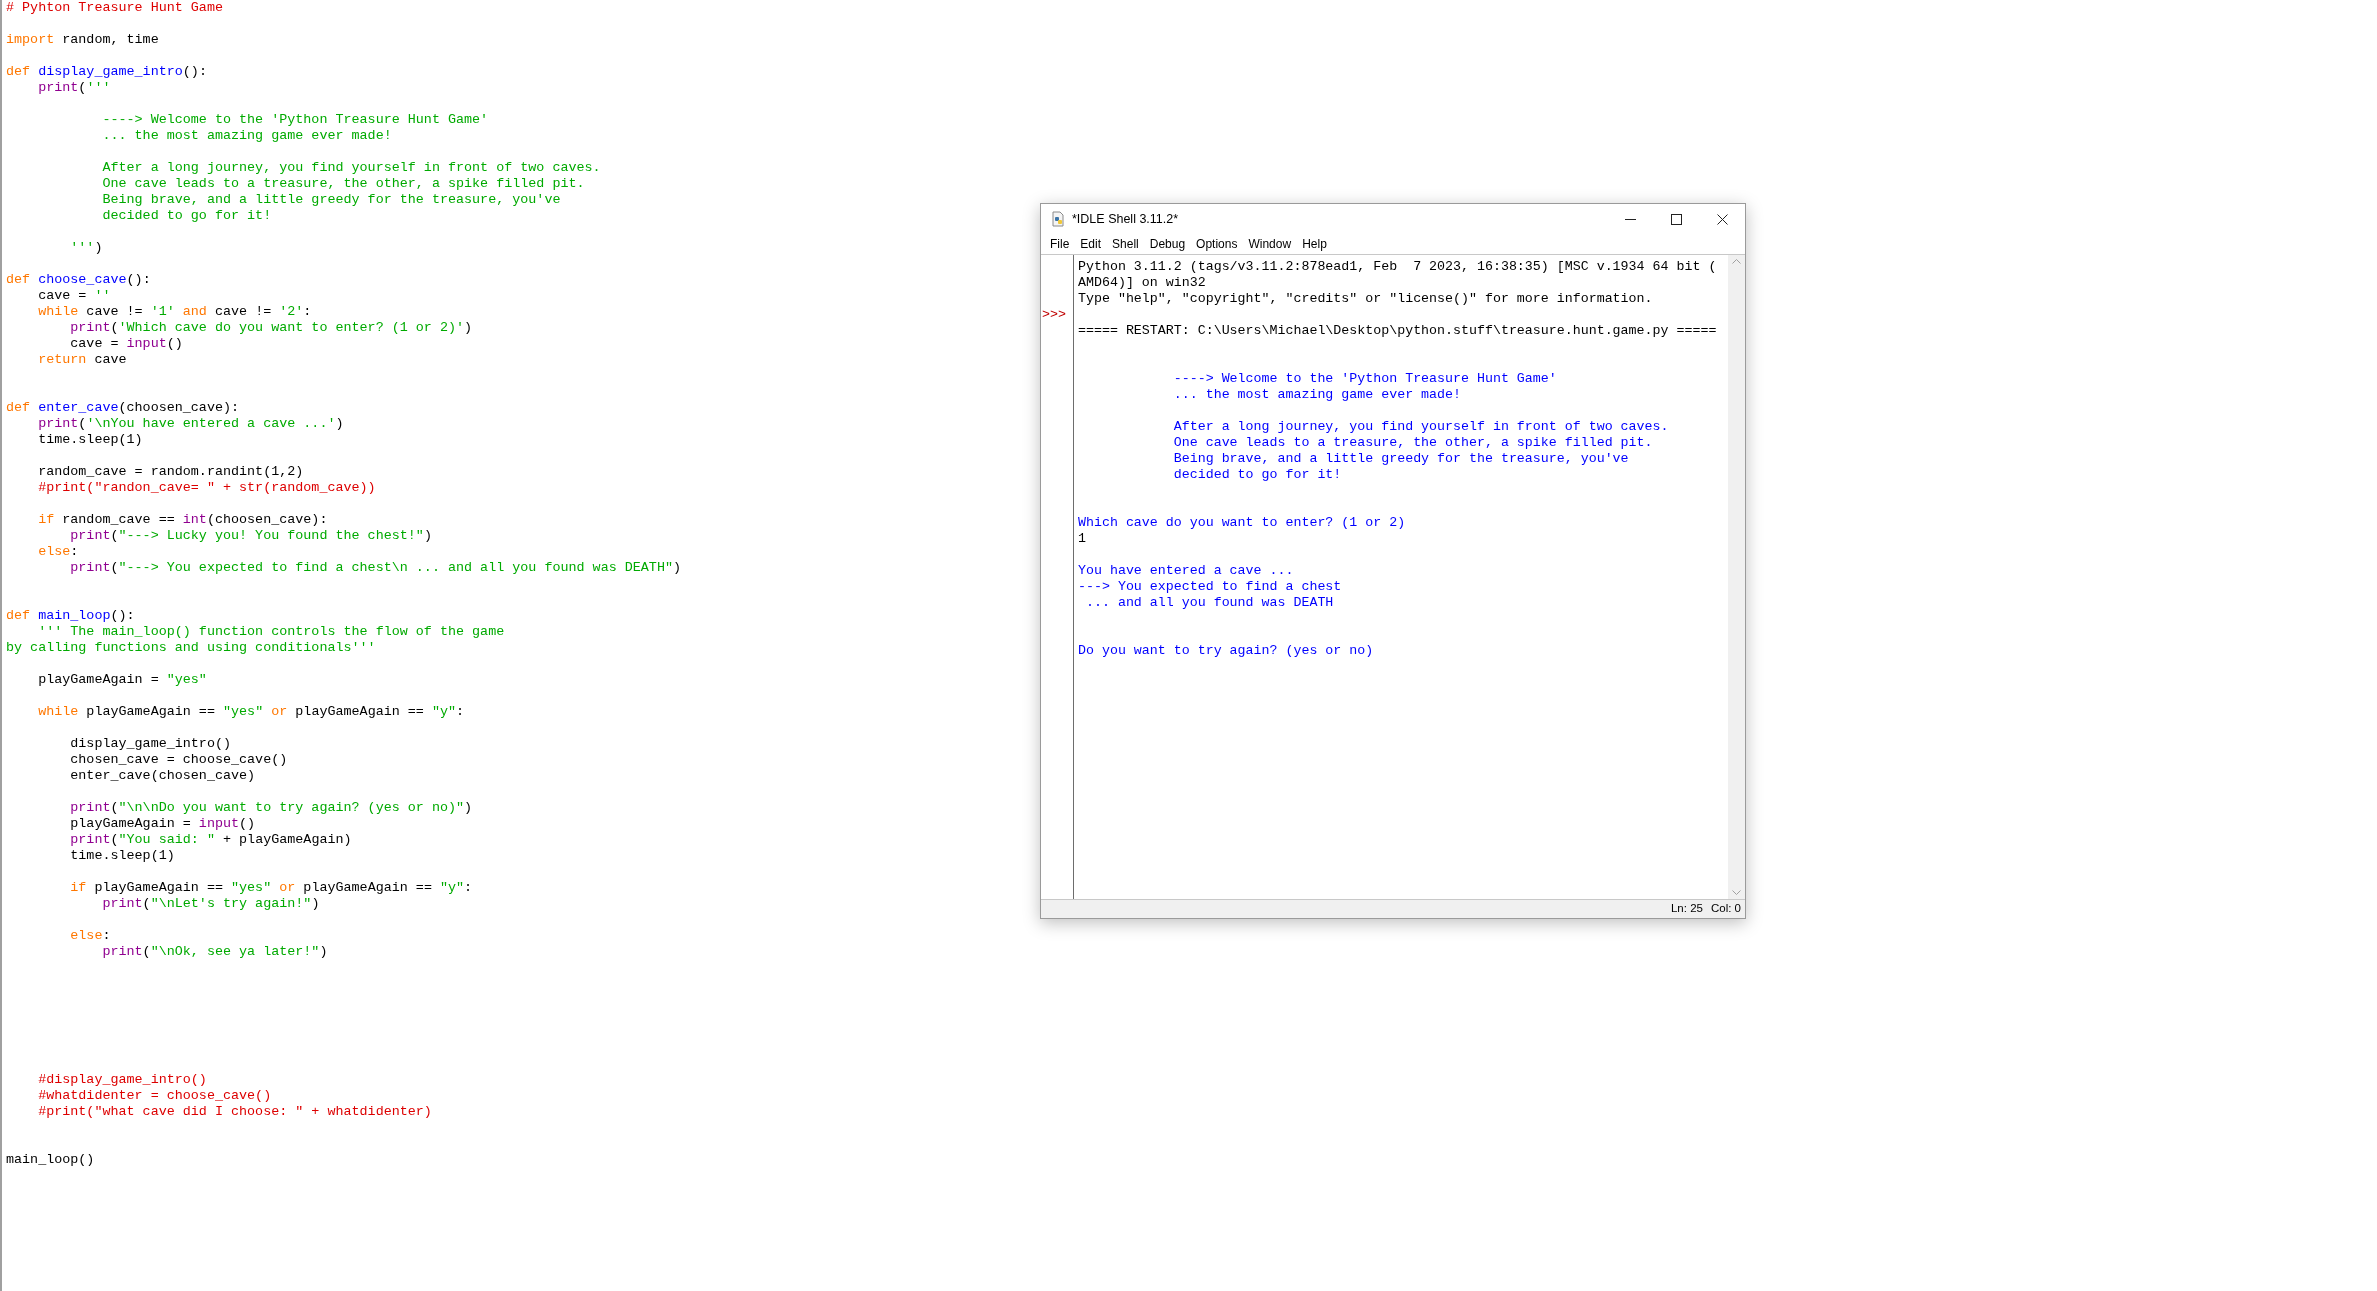 This screenshot has height=1291, width=2377. I want to click on code-line: return cave, so click(82, 360).